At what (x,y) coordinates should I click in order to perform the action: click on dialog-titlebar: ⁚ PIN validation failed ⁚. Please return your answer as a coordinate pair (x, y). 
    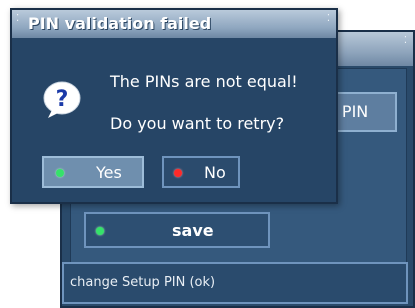
    Looking at the image, I should click on (174, 24).